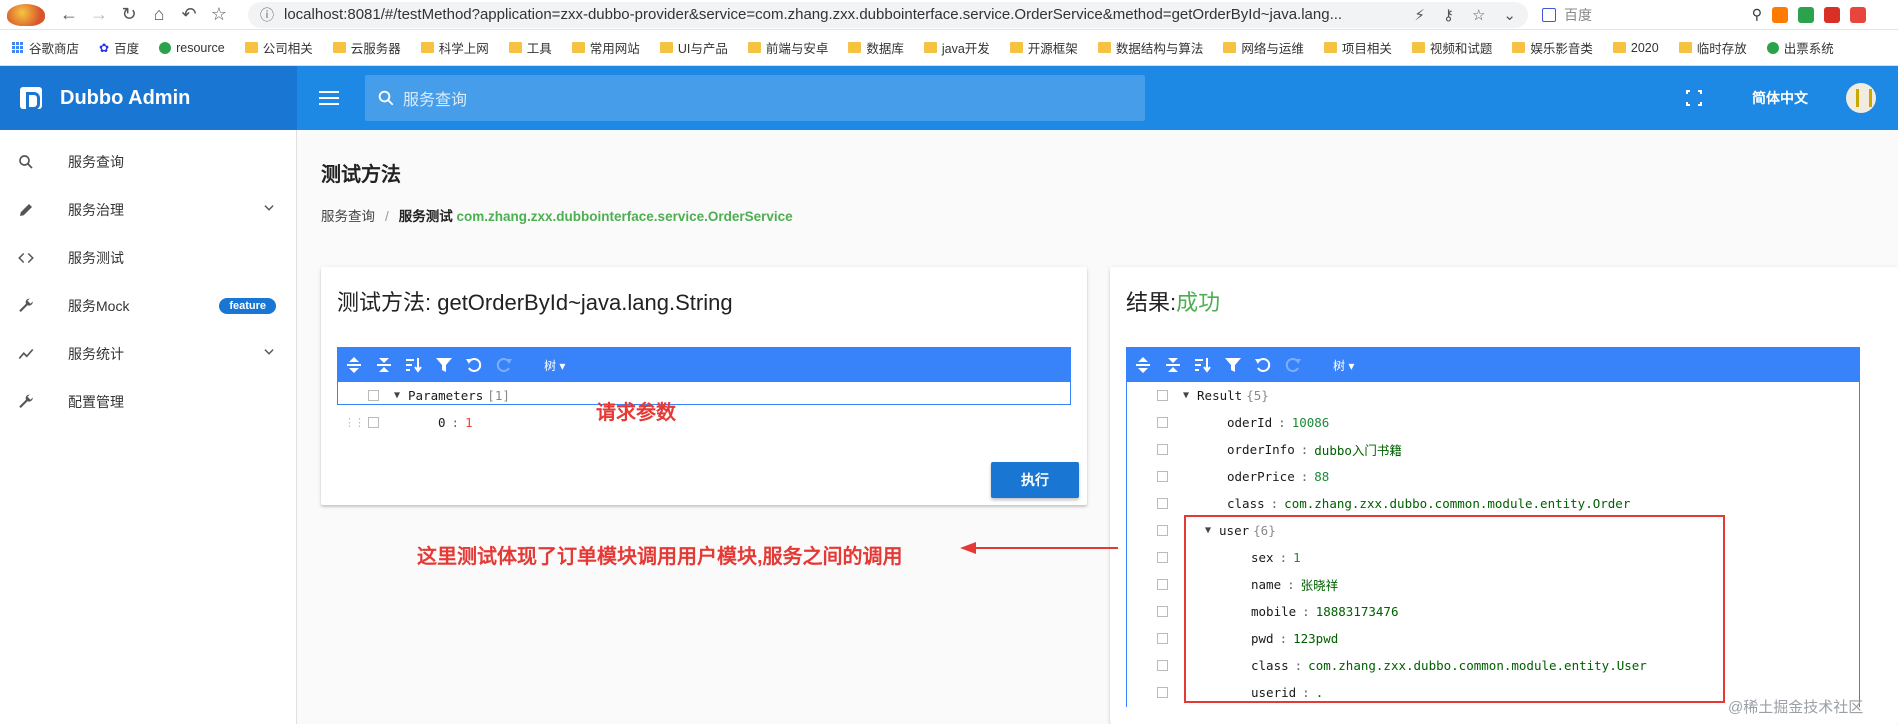 This screenshot has width=1898, height=724. I want to click on brand: Dubbo Admin, so click(148, 98).